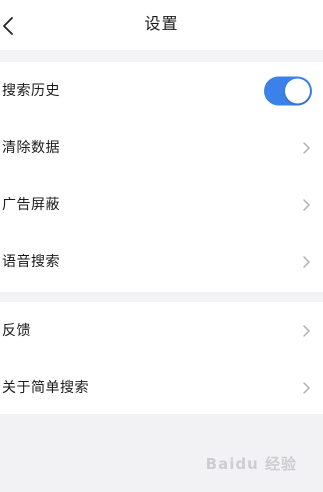 This screenshot has width=323, height=492. Describe the element at coordinates (161, 204) in the screenshot. I see `setting-row-ad-block: 广告屏蔽` at that location.